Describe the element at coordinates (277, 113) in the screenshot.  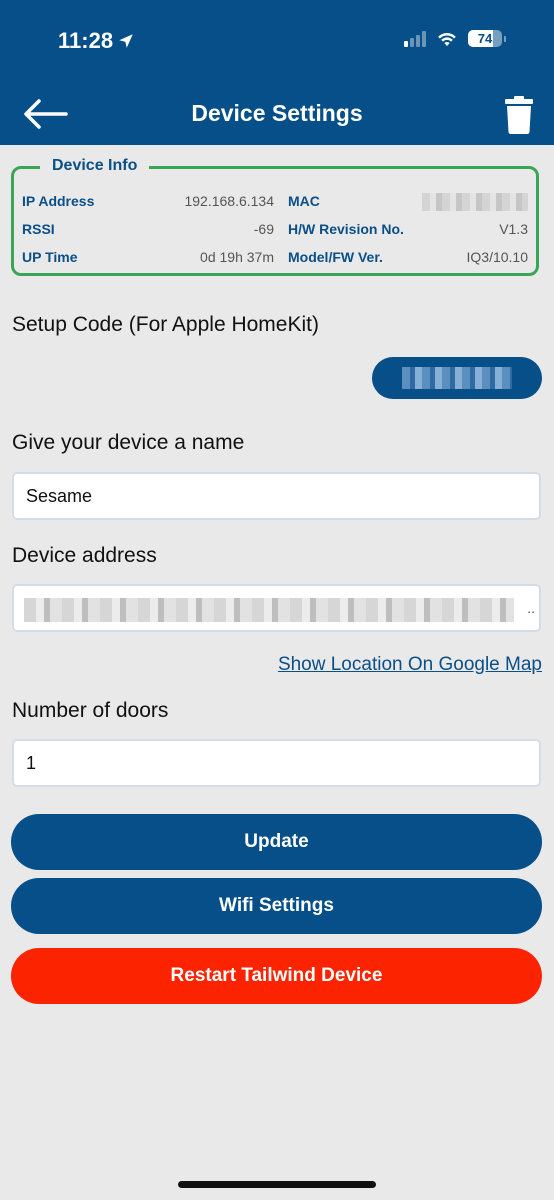
I see `page-title: Device Settings` at that location.